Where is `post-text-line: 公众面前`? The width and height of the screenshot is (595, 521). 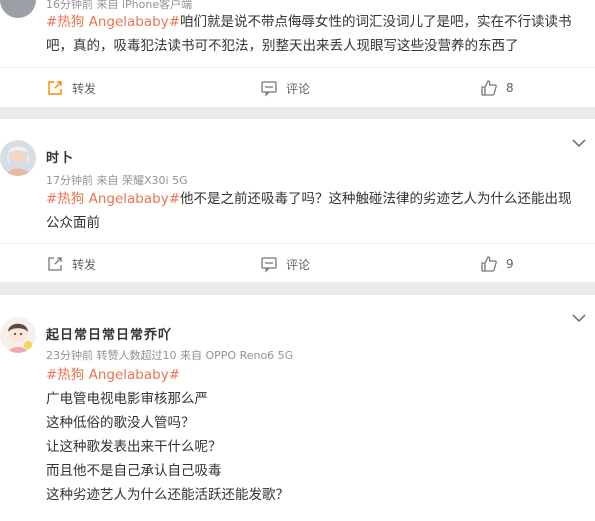
post-text-line: 公众面前 is located at coordinates (73, 223).